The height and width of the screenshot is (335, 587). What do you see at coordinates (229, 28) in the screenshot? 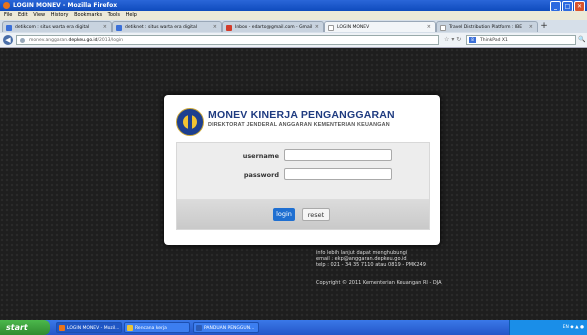
I see `gmail-favicon-icon` at bounding box center [229, 28].